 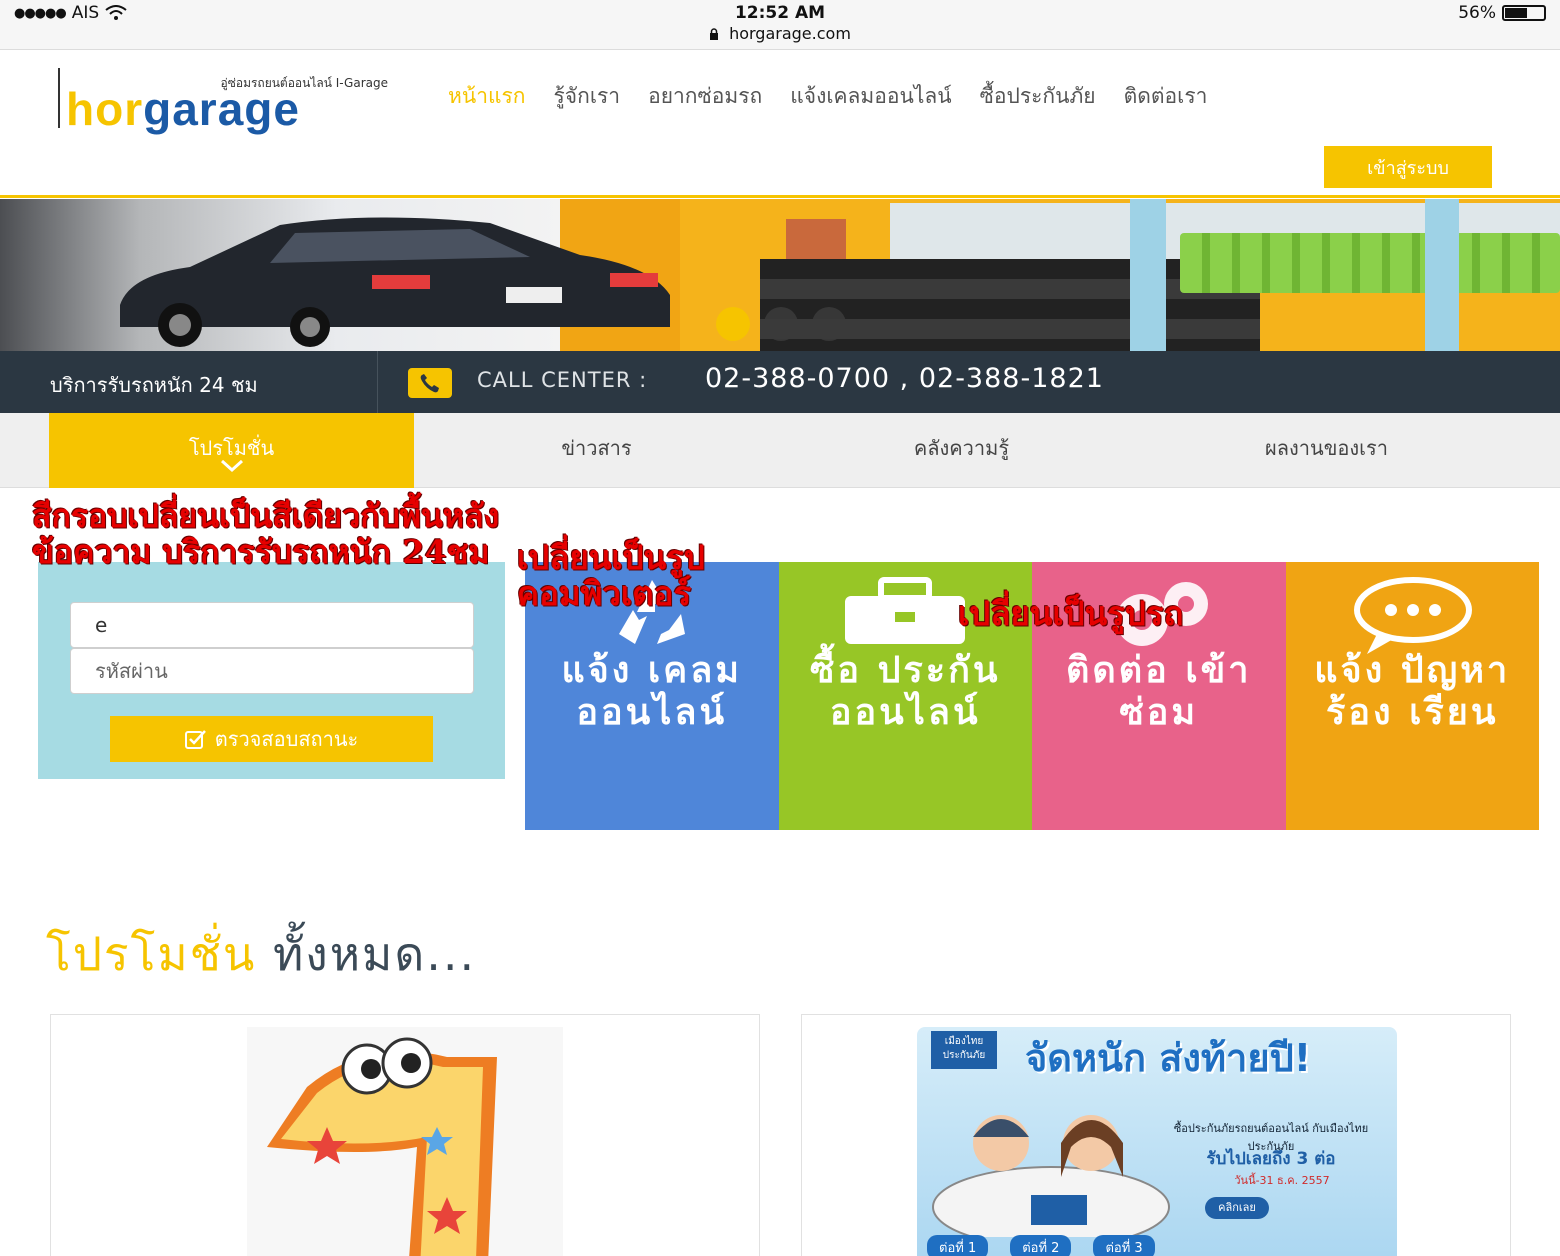 What do you see at coordinates (1412, 691) in the screenshot?
I see `tile-title: แจ้ง ปัญหา ร้อง เรียน` at bounding box center [1412, 691].